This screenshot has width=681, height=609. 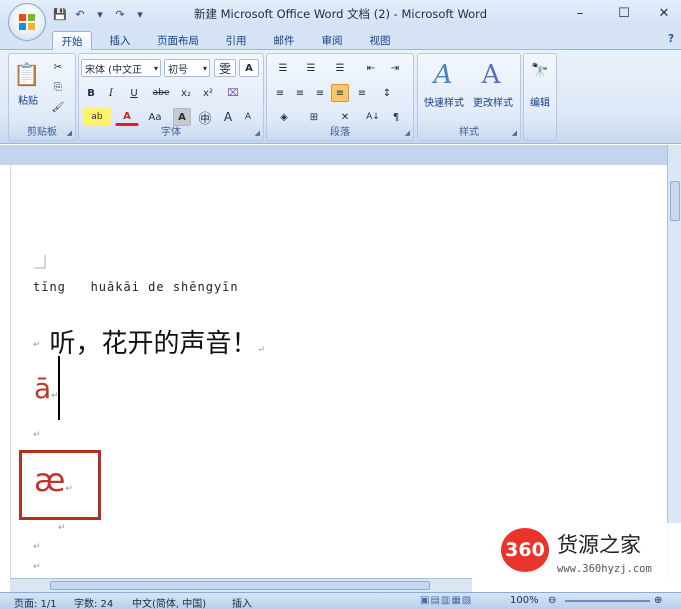 What do you see at coordinates (186, 93) in the screenshot?
I see `subscript-button: x₂` at bounding box center [186, 93].